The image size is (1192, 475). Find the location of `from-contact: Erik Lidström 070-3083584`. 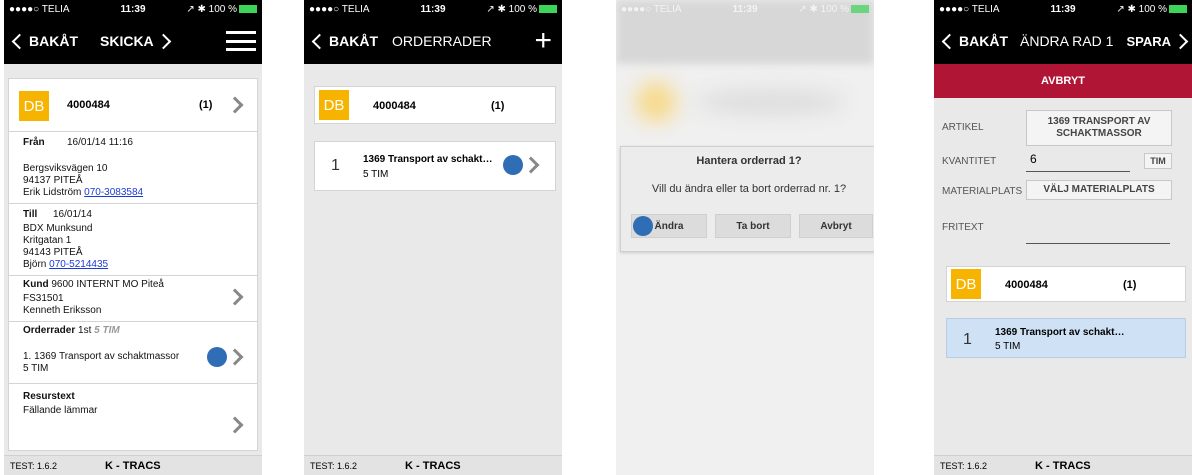

from-contact: Erik Lidström 070-3083584 is located at coordinates (83, 193).